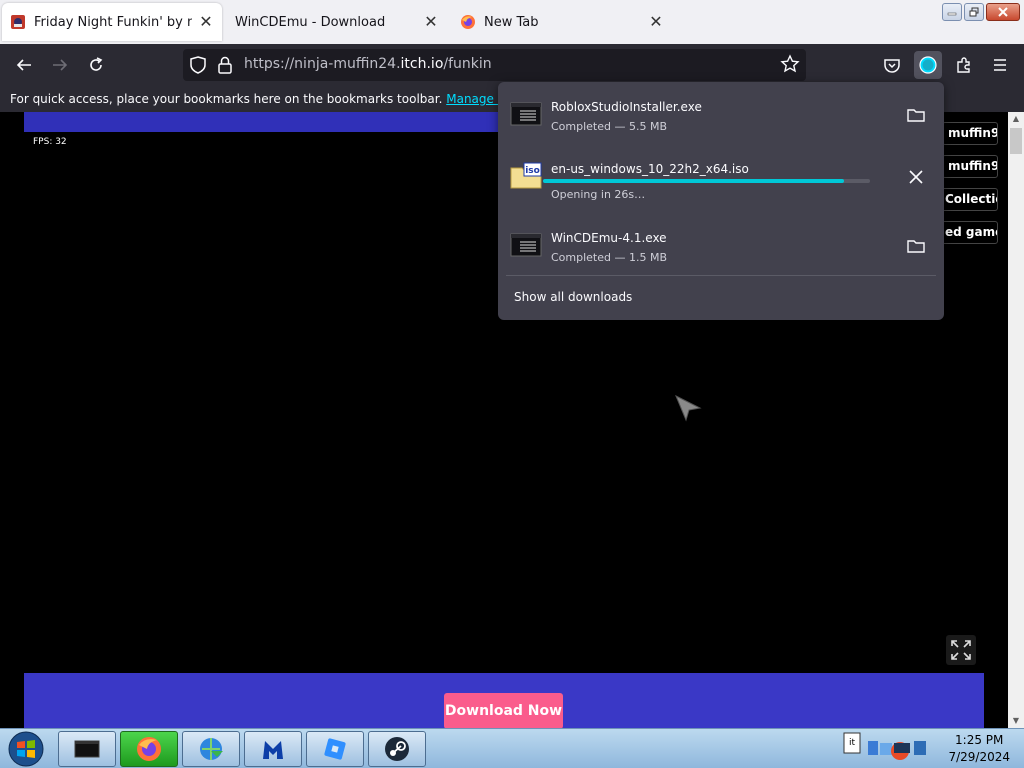  I want to click on malwarebytes-icon, so click(273, 750).